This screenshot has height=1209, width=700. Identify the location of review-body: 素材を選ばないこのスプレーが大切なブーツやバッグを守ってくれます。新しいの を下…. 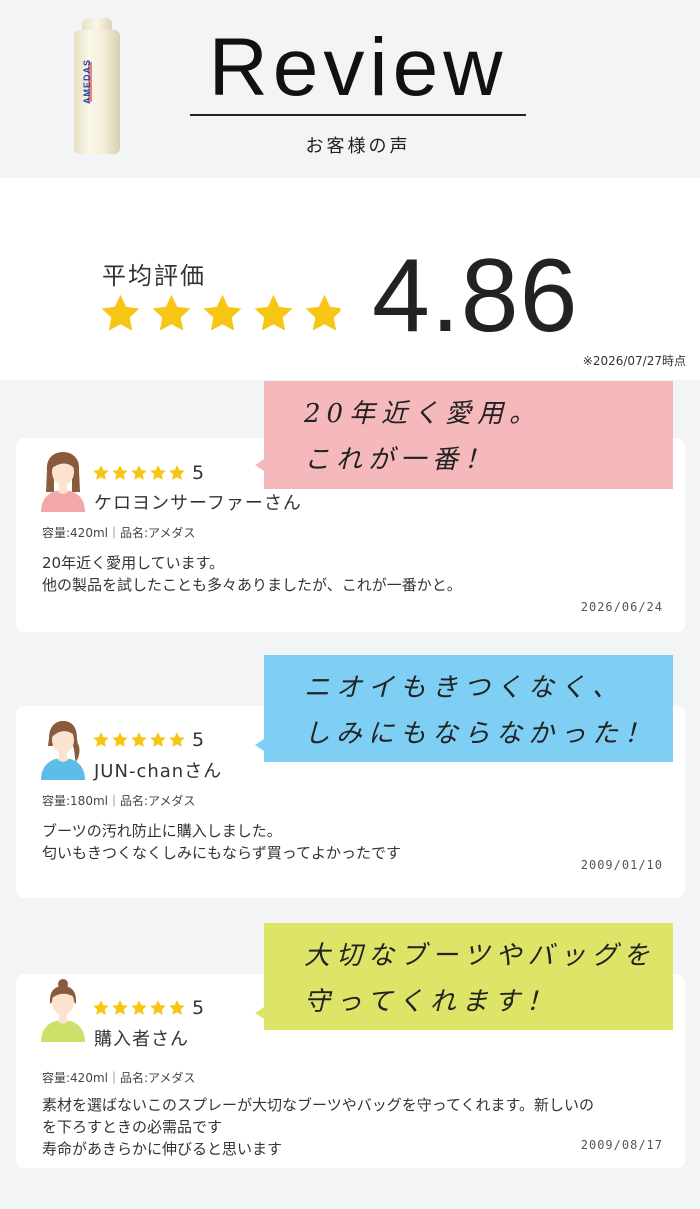
(318, 1127).